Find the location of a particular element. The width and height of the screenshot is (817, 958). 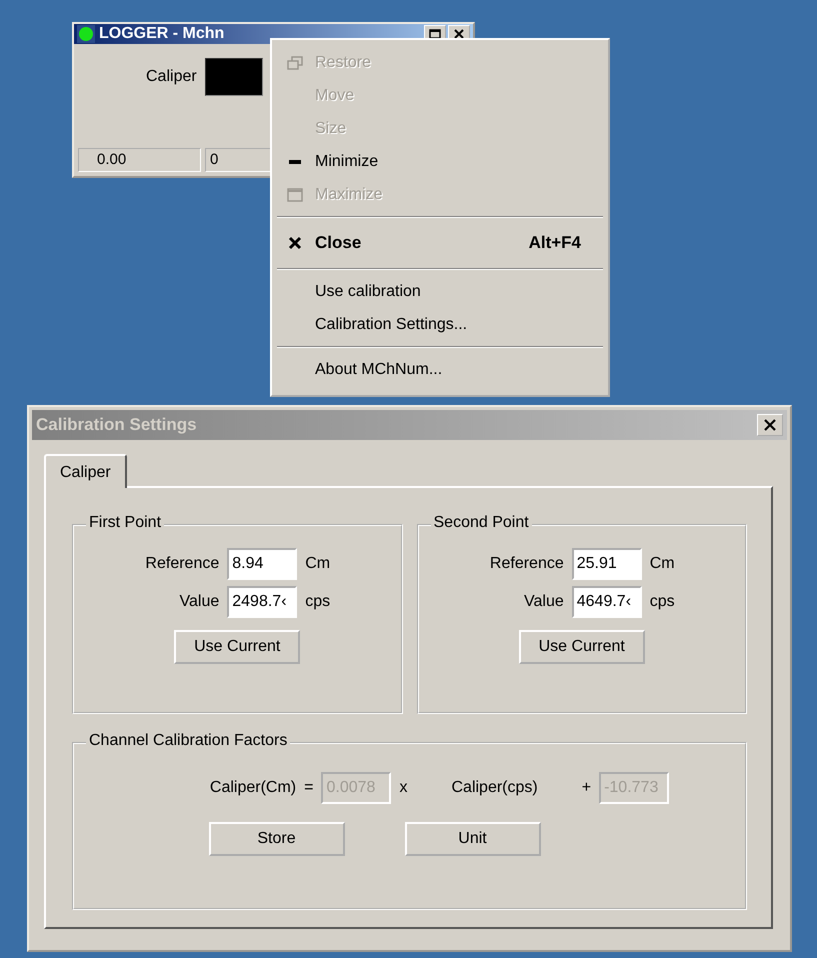

dialog-button: Store is located at coordinates (276, 839).